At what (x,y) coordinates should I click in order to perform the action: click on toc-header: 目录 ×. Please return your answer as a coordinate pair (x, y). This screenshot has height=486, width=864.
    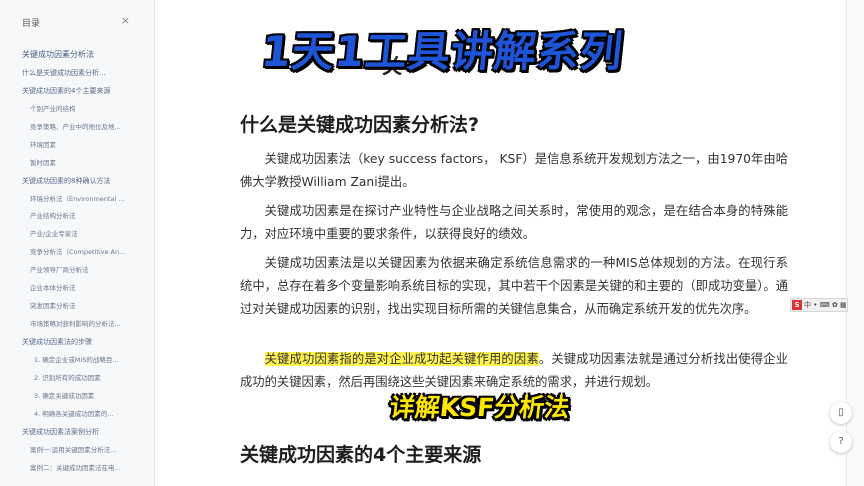
    Looking at the image, I should click on (76, 22).